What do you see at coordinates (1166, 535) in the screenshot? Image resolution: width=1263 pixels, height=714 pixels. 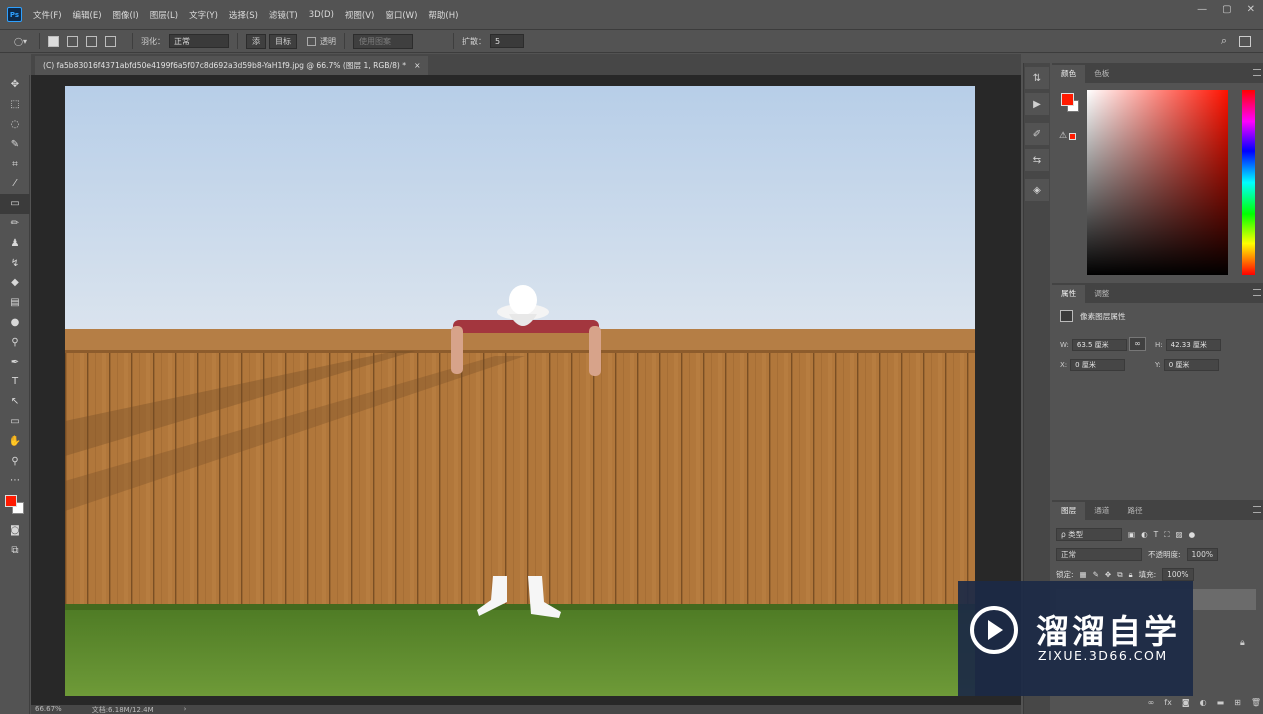 I see `filter-shape-icon: ⛶` at bounding box center [1166, 535].